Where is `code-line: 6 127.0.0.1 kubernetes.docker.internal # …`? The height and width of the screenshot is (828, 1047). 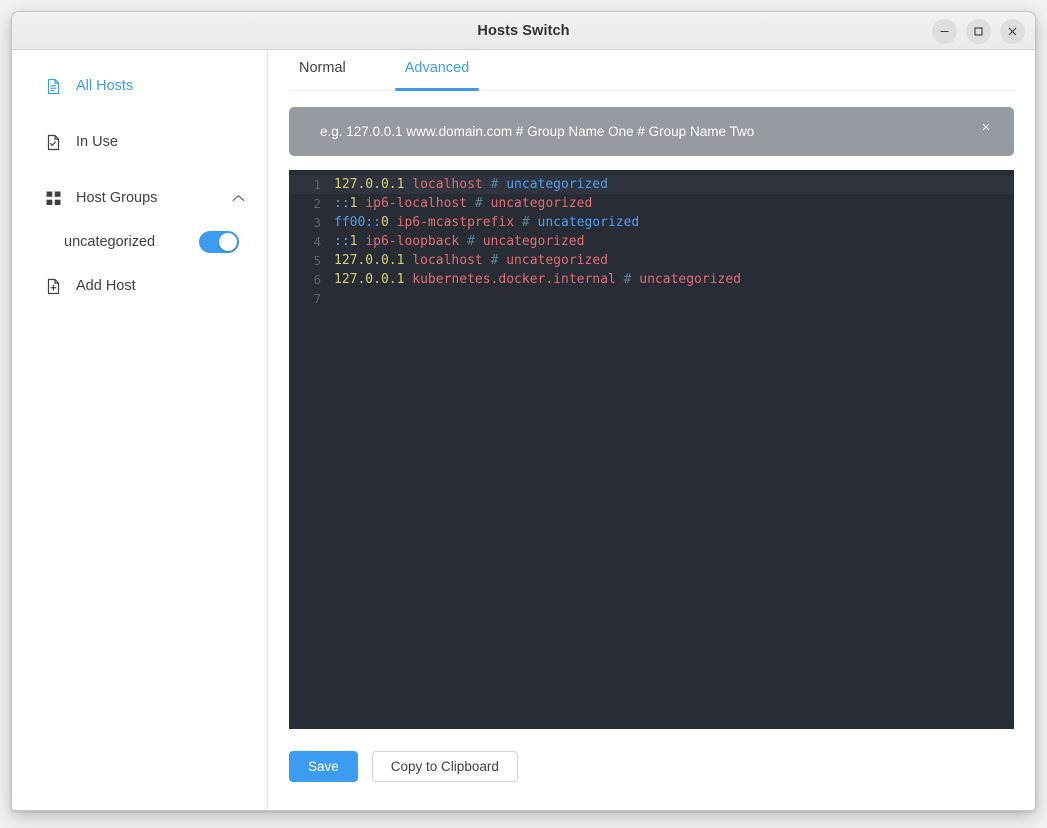 code-line: 6 127.0.0.1 kubernetes.docker.internal # … is located at coordinates (651, 279).